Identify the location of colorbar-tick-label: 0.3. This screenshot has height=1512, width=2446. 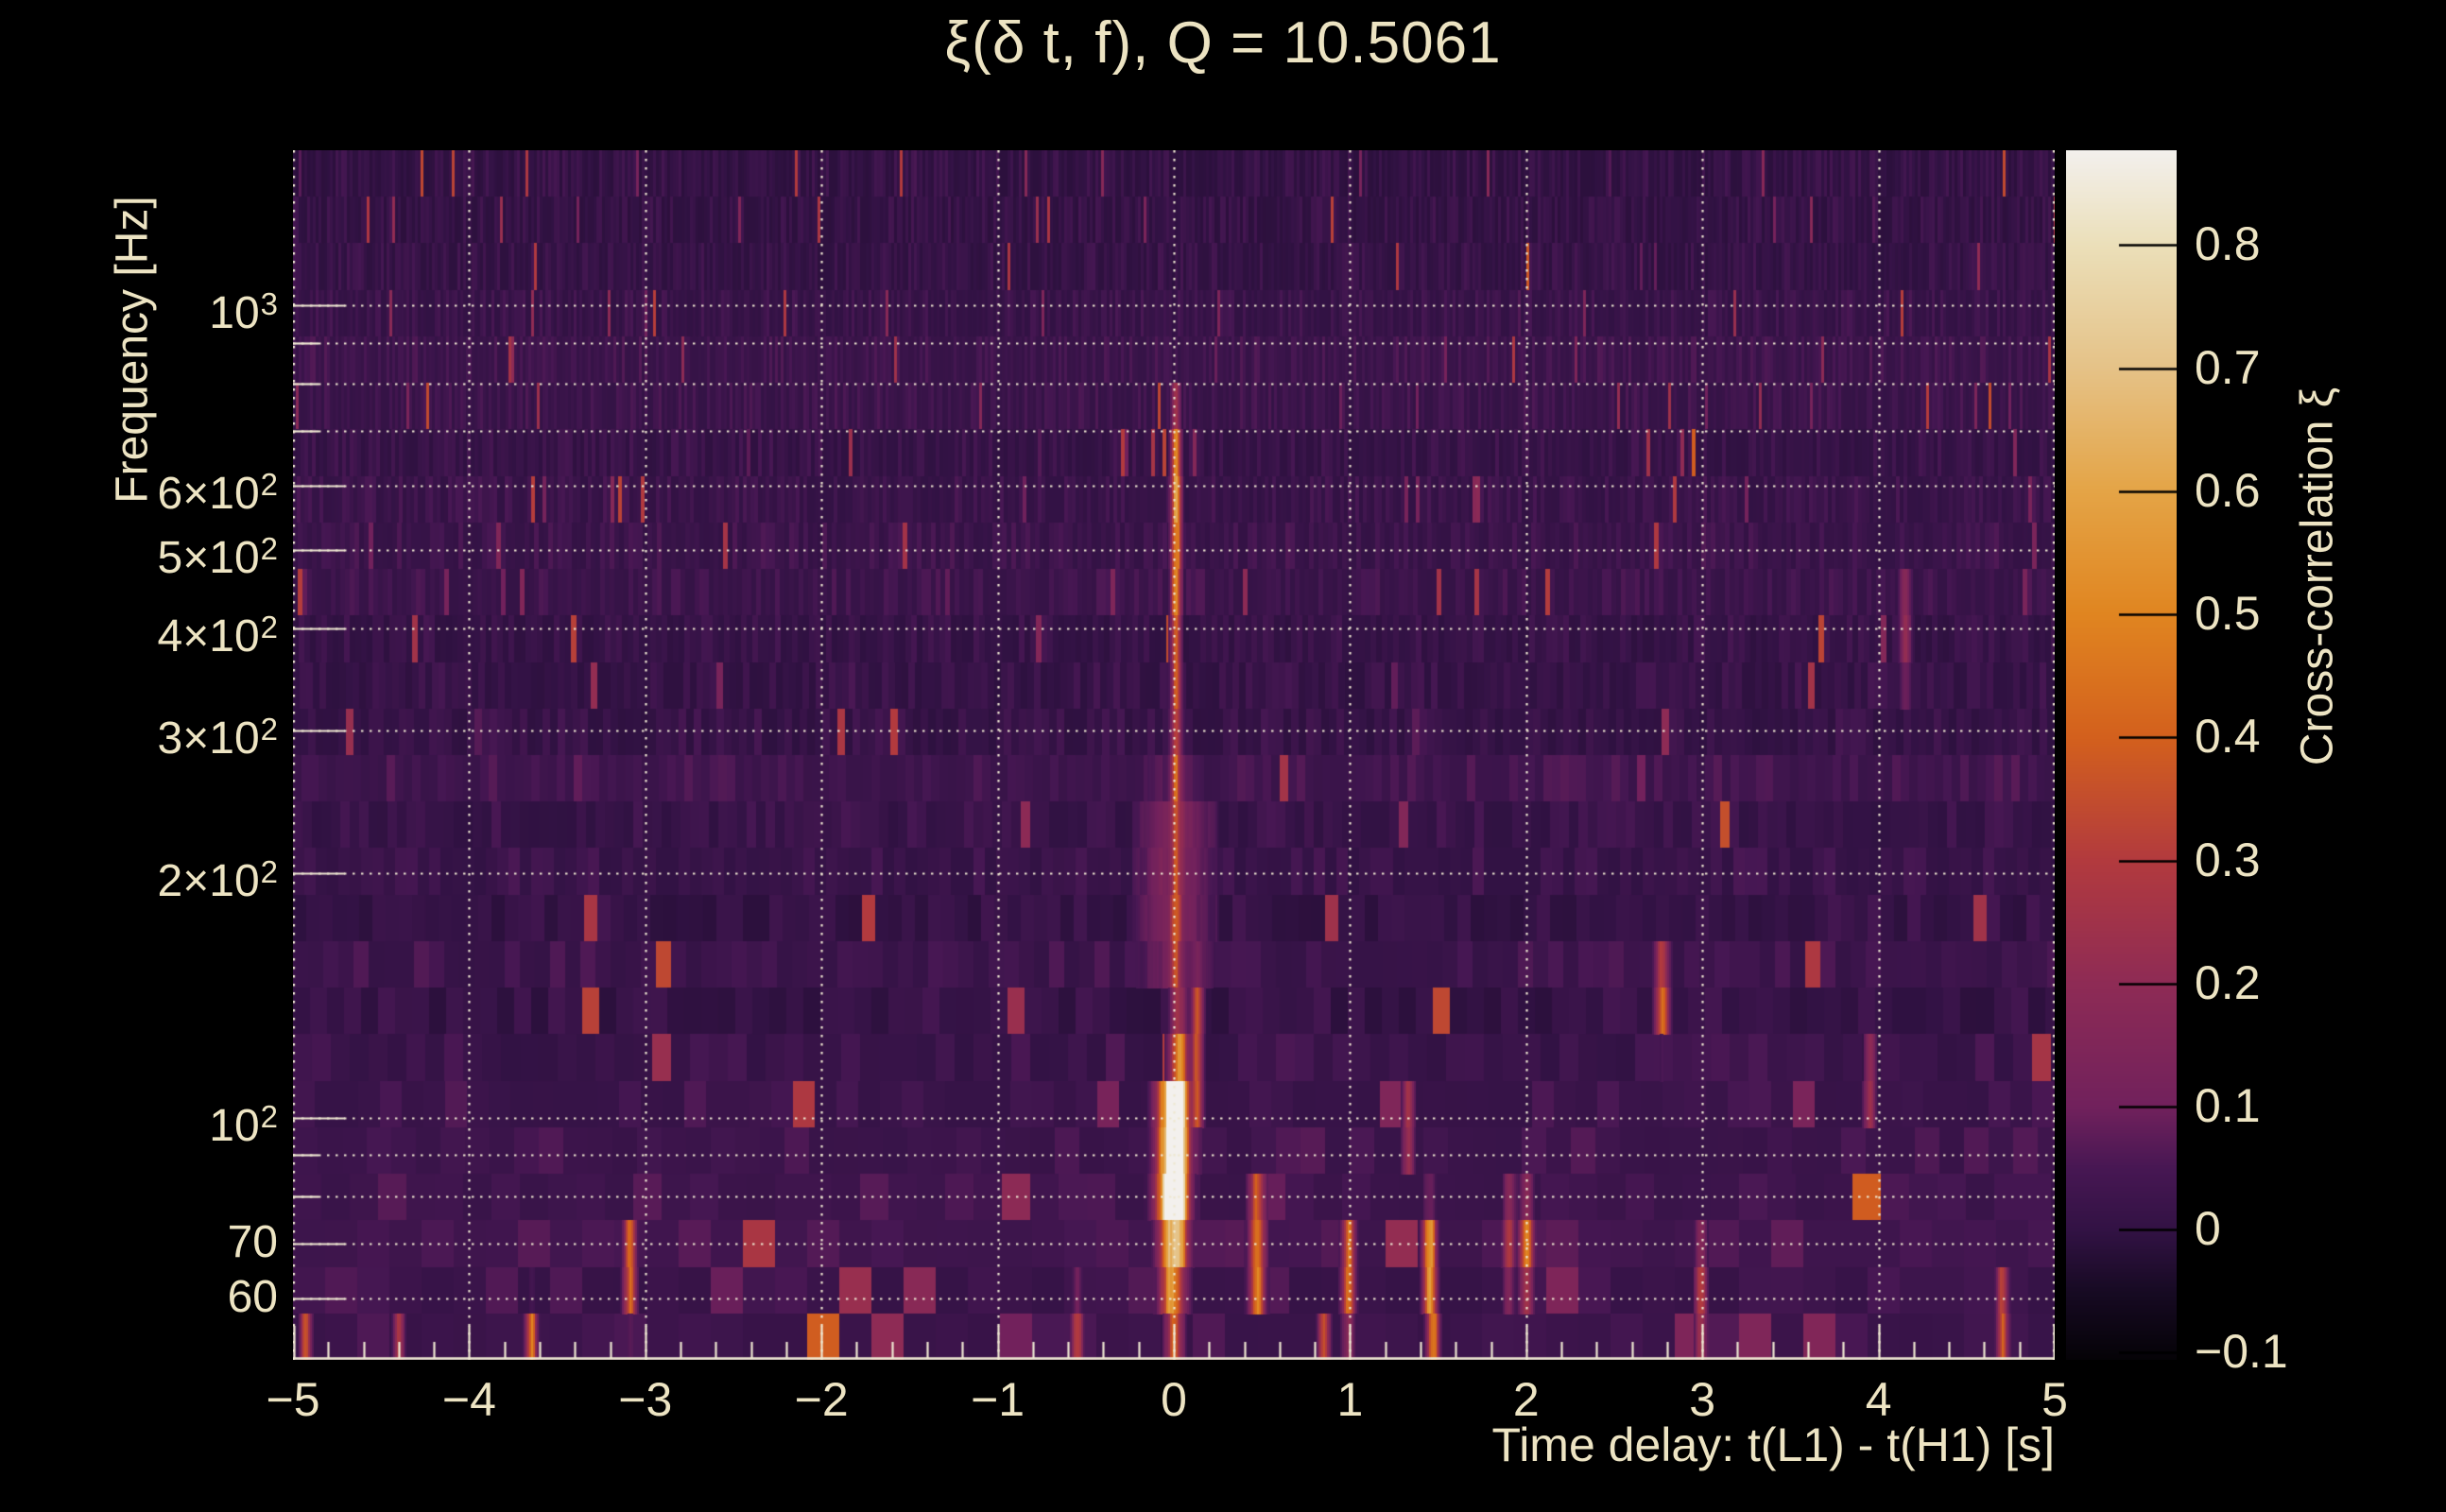
(2228, 859).